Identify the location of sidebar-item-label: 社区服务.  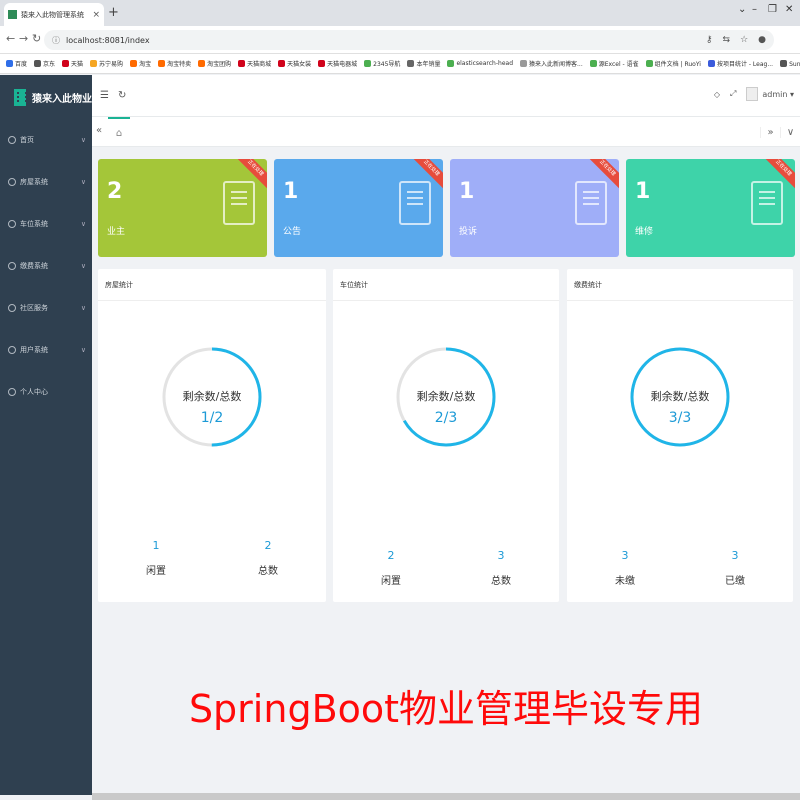
(34, 308).